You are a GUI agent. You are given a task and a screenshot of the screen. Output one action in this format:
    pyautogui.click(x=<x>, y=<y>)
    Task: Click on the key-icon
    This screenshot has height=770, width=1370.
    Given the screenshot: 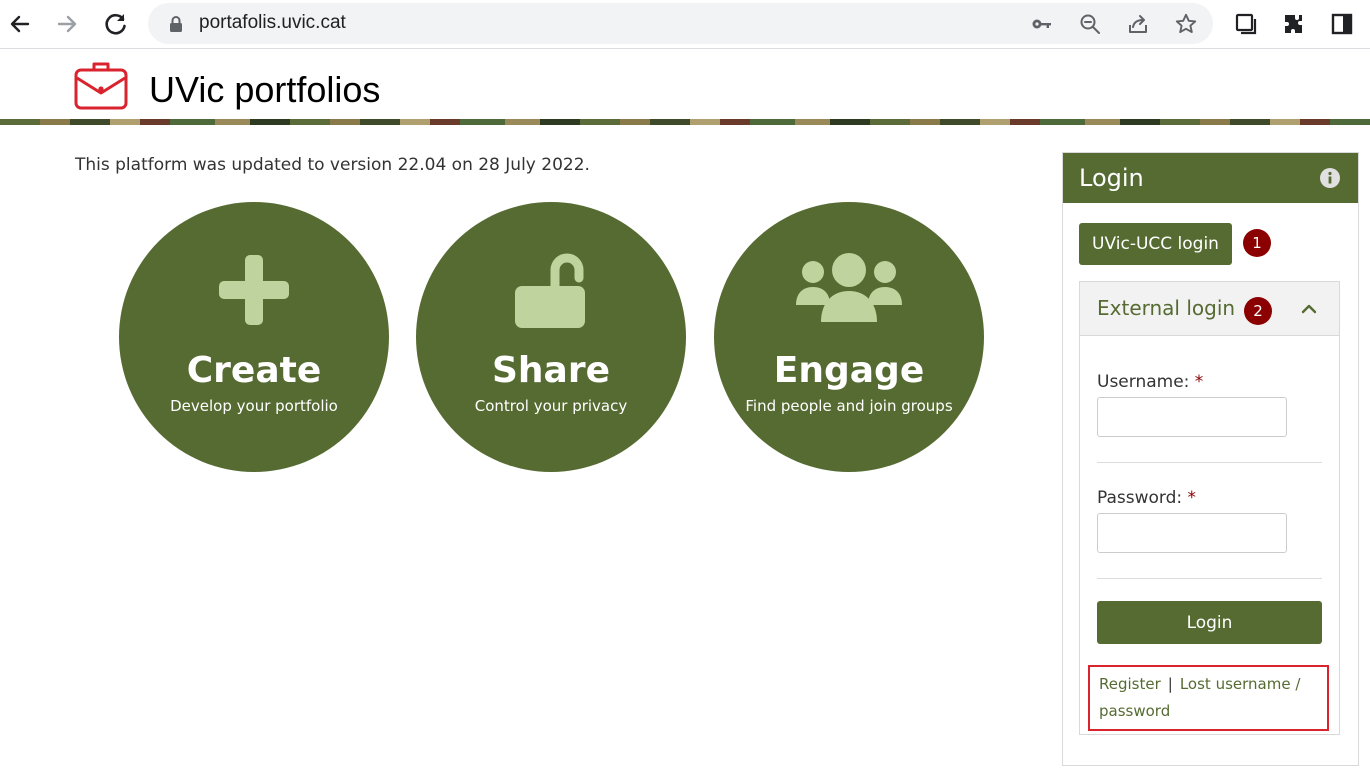 What is the action you would take?
    pyautogui.click(x=1042, y=24)
    